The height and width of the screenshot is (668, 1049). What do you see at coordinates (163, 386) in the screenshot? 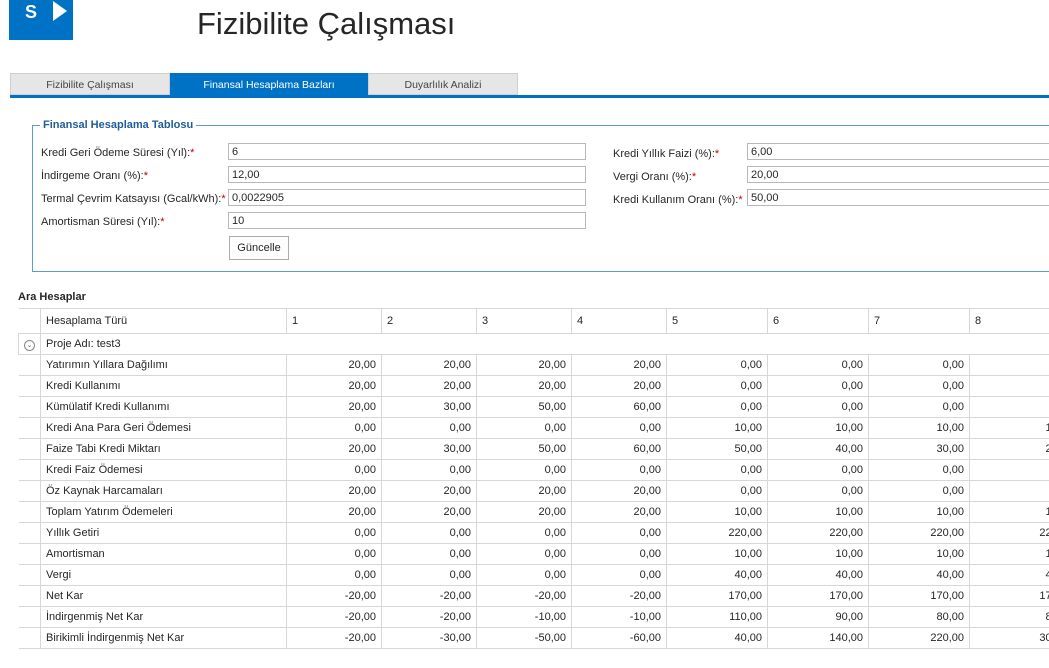
I see `row-label: Kredi Kullanımı` at bounding box center [163, 386].